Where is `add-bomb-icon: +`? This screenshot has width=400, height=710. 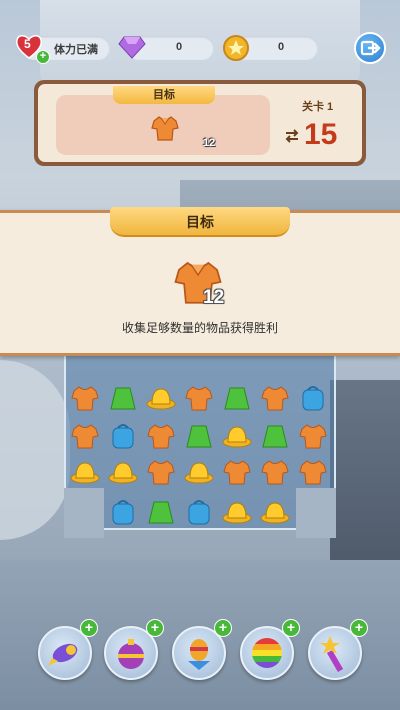 add-bomb-icon: + is located at coordinates (155, 628).